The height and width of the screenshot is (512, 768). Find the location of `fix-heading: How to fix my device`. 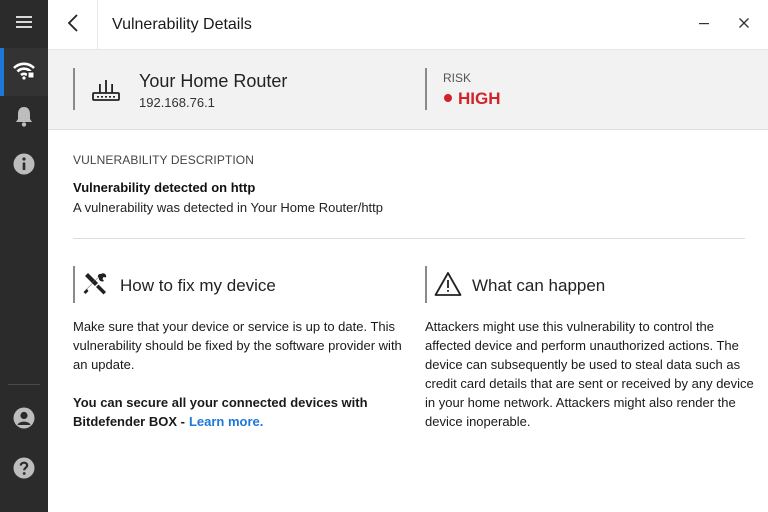

fix-heading: How to fix my device is located at coordinates (198, 285).